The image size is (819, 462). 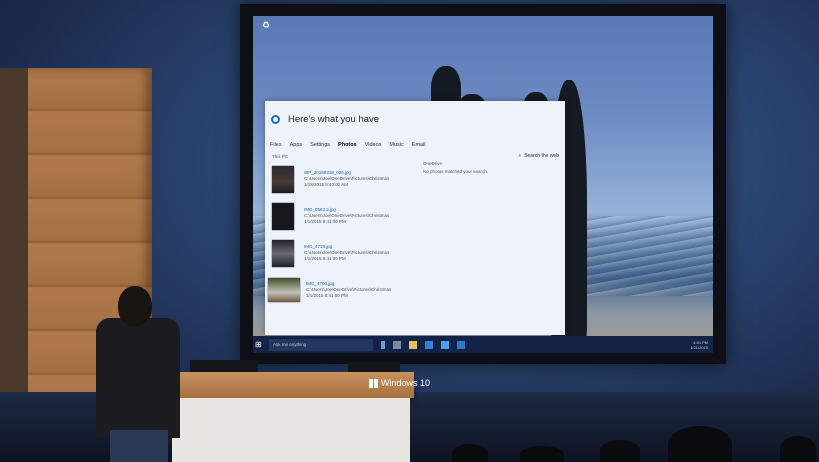 What do you see at coordinates (280, 156) in the screenshot?
I see `this-pc-heading: This PC` at bounding box center [280, 156].